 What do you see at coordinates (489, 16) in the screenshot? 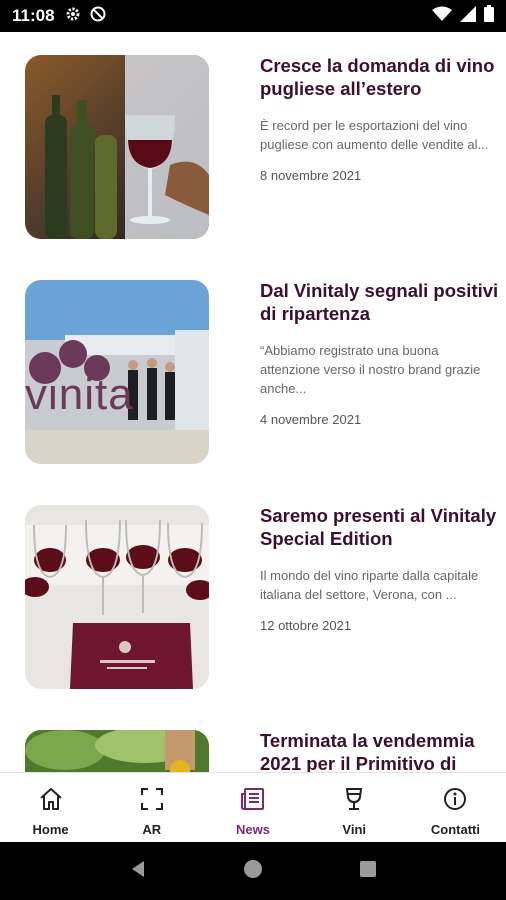
I see `battery-icon` at bounding box center [489, 16].